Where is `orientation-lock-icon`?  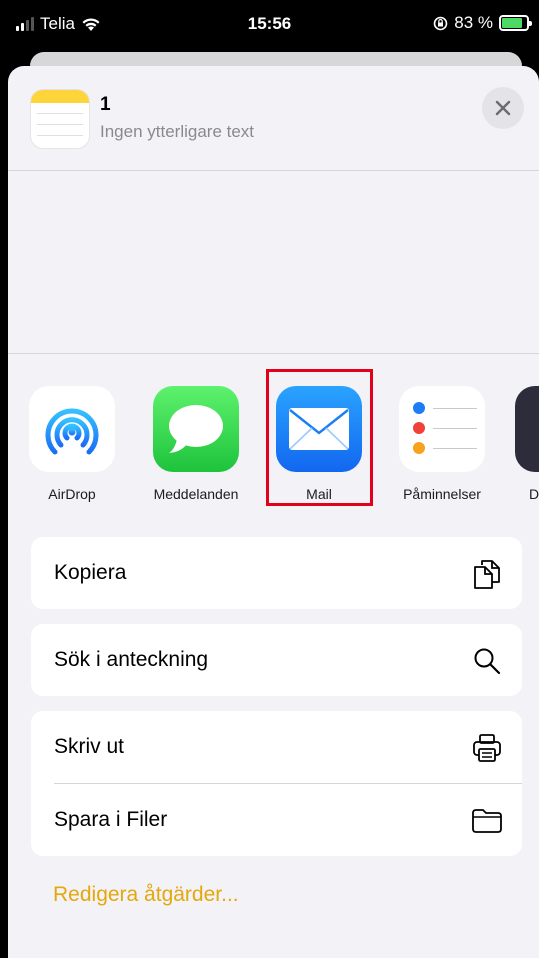 orientation-lock-icon is located at coordinates (440, 23).